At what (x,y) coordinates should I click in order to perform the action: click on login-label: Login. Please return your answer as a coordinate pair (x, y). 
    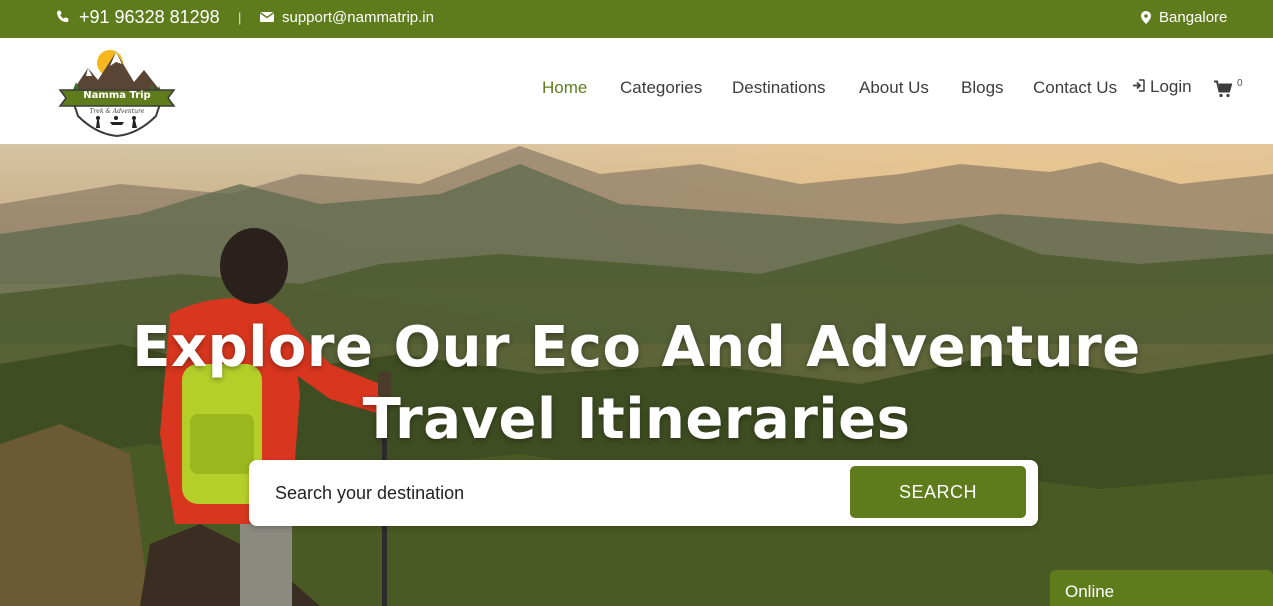
    Looking at the image, I should click on (1171, 86).